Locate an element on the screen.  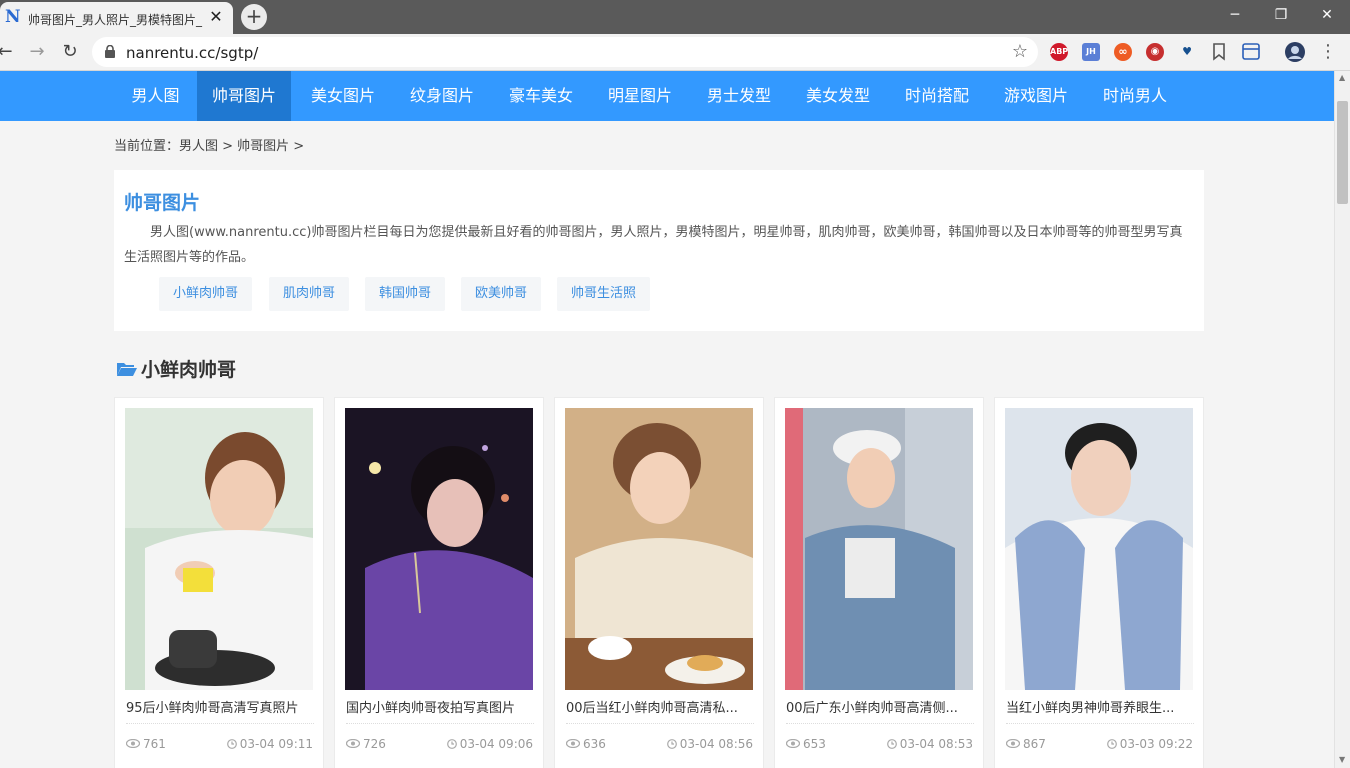
section-heading: 小鲜肉帅哥 is located at coordinates (176, 368).